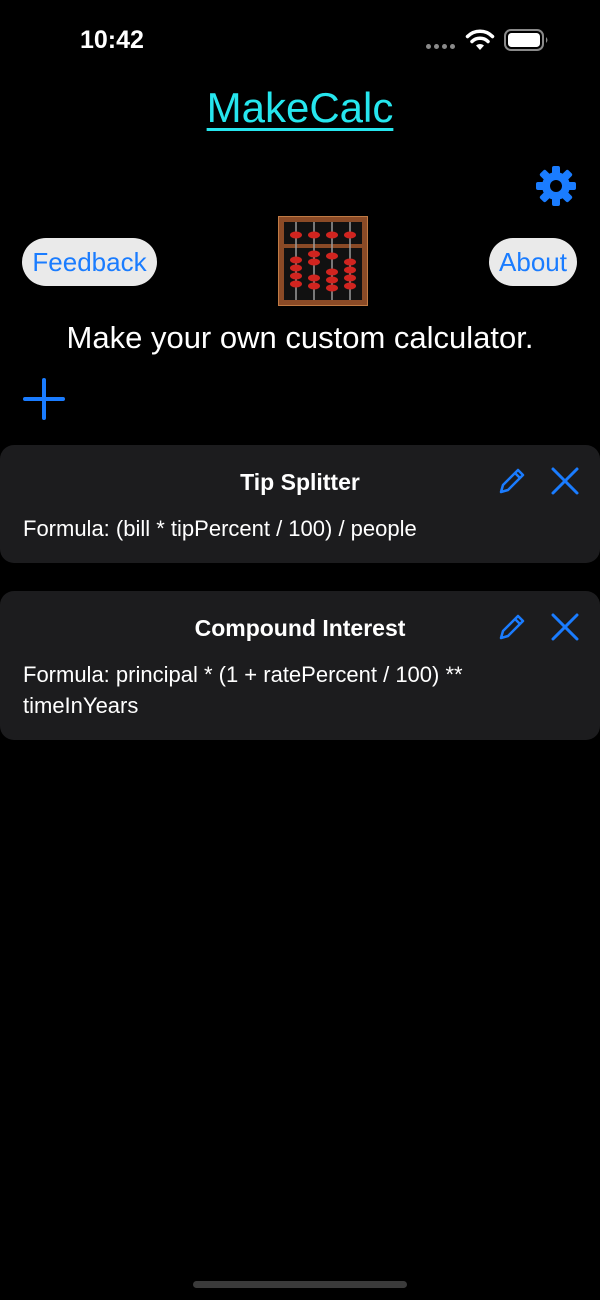 The width and height of the screenshot is (600, 1300). I want to click on home-indicator, so click(300, 1284).